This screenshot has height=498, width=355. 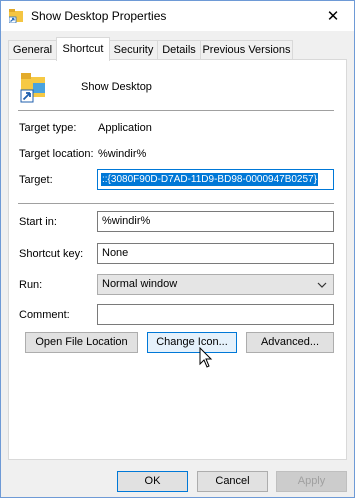 What do you see at coordinates (16, 16) in the screenshot?
I see `shortcut-folder-icon` at bounding box center [16, 16].